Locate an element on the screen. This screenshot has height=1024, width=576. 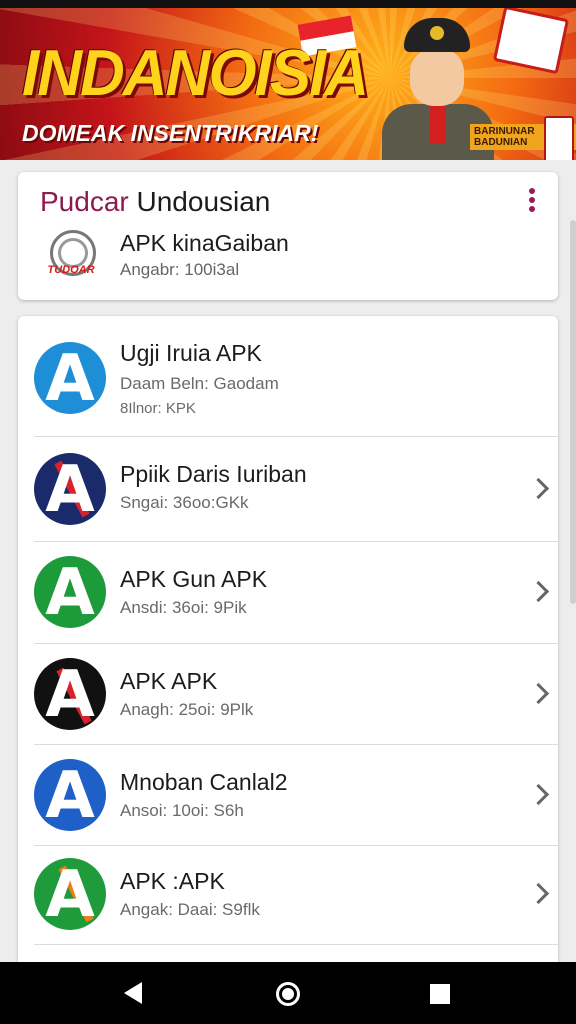
app-subtitle: Ansoi: 10oi: S6h is located at coordinates (182, 810).